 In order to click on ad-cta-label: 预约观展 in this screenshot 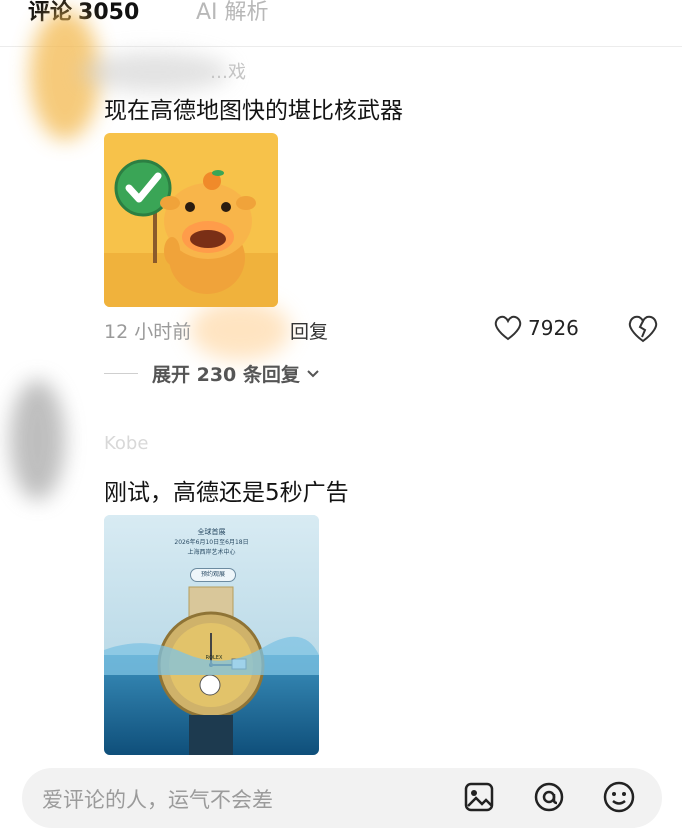, I will do `click(212, 574)`.